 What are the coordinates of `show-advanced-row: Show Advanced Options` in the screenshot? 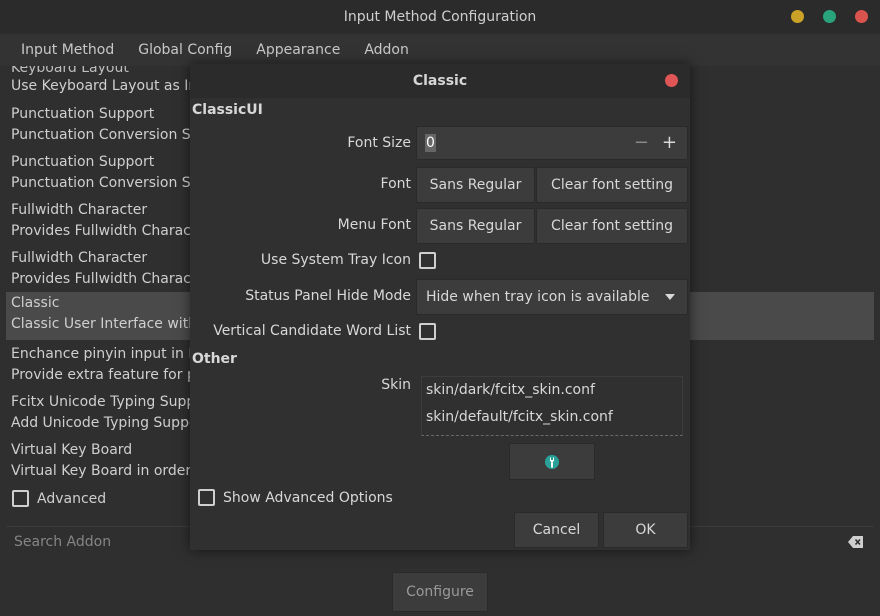 It's located at (295, 497).